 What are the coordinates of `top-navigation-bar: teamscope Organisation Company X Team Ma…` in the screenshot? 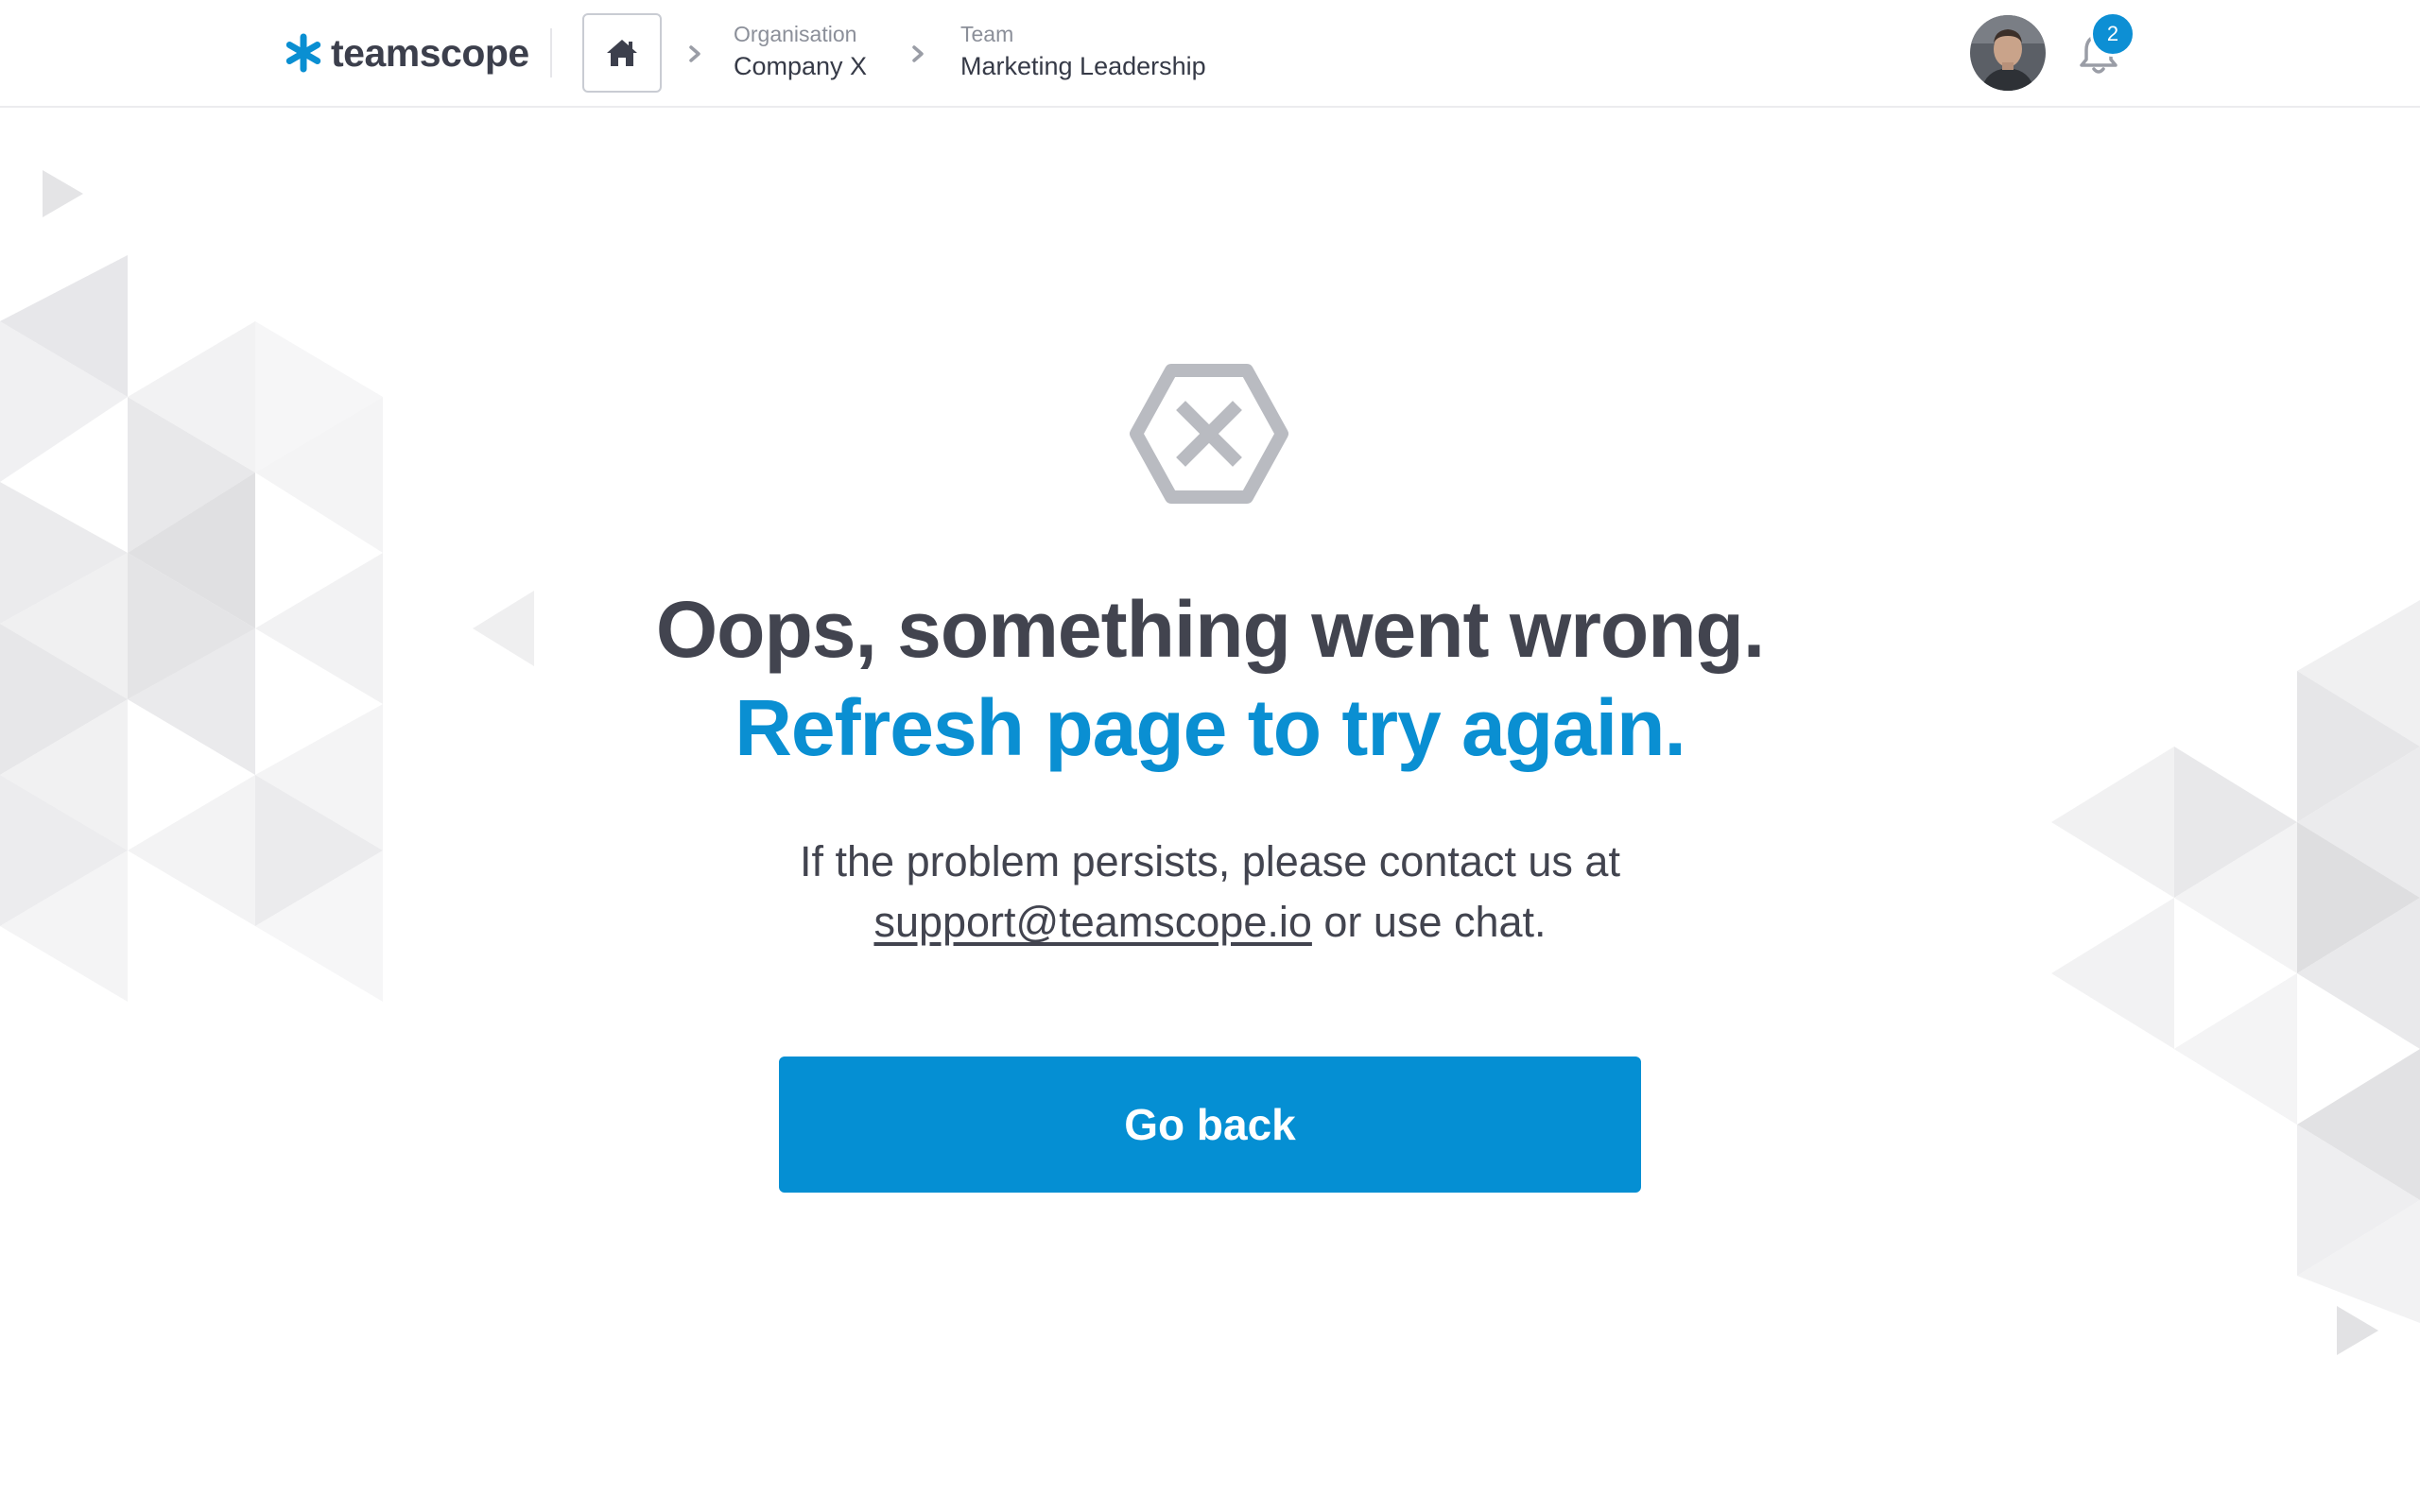 It's located at (1210, 54).